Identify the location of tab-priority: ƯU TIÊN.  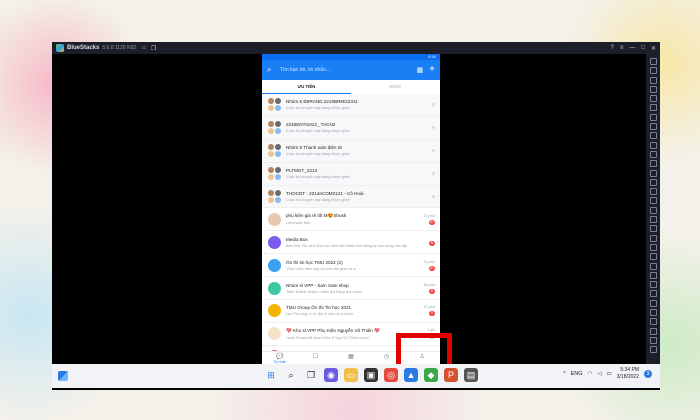
(306, 87).